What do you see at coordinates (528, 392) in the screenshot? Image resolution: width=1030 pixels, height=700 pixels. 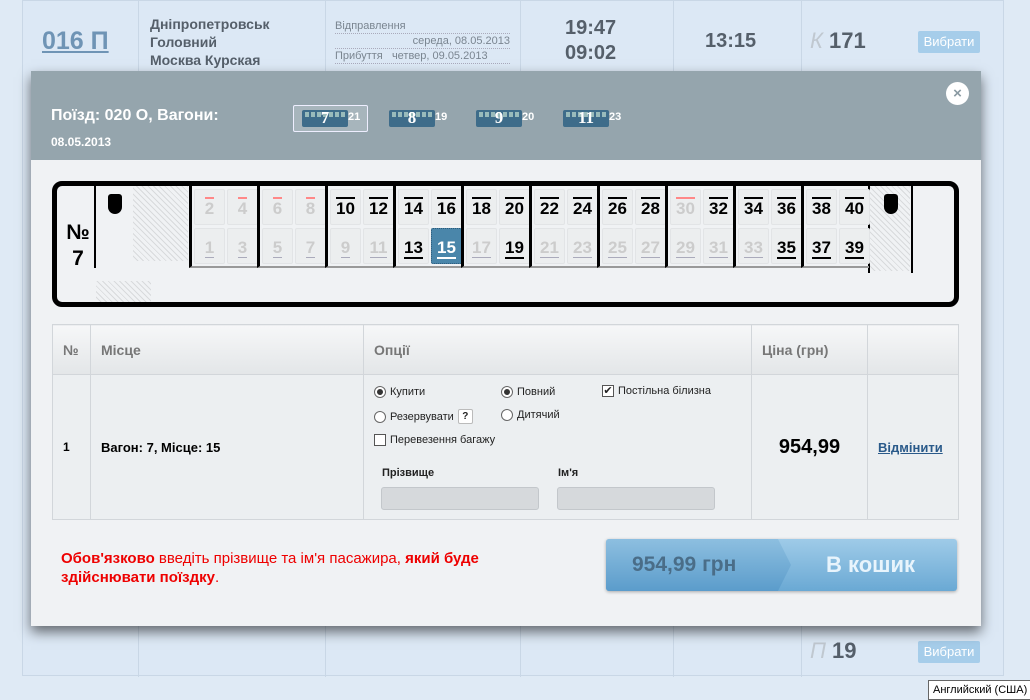 I see `full-ticket-radio: Повний` at bounding box center [528, 392].